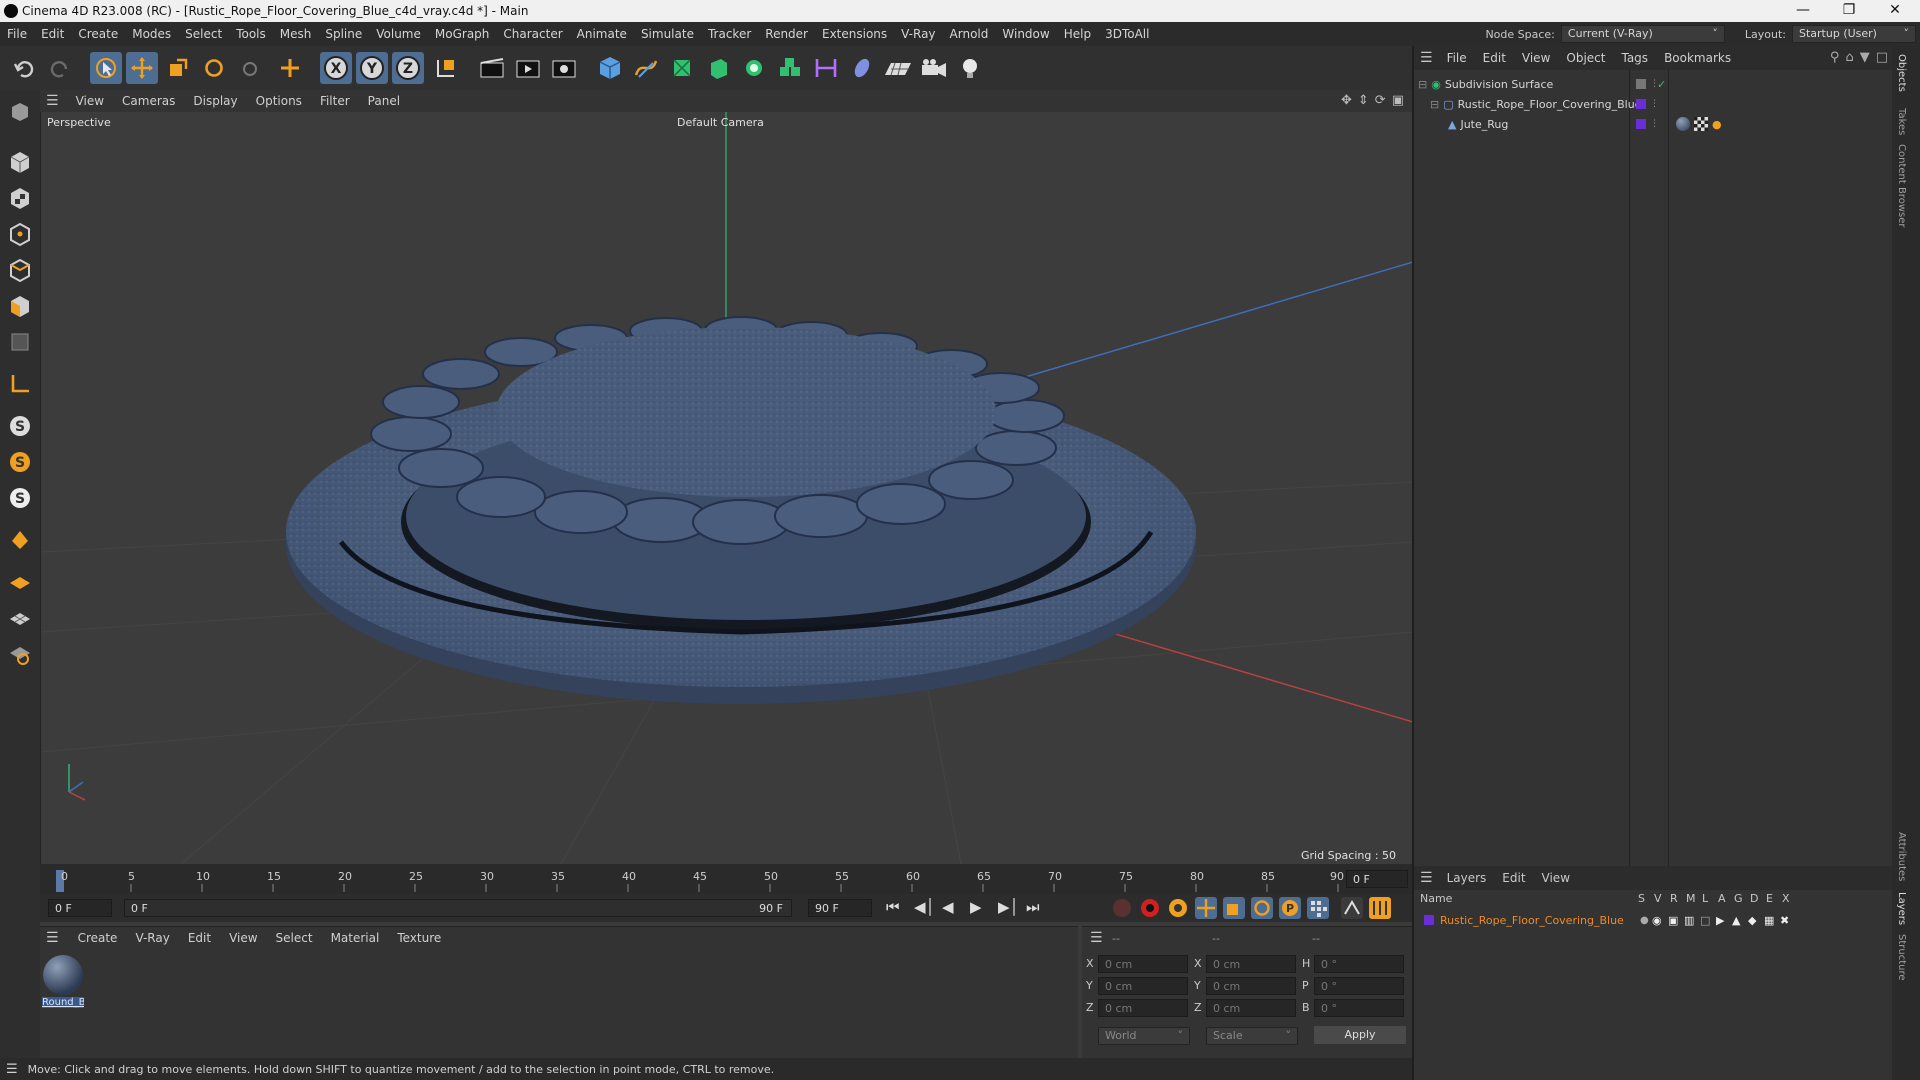  Describe the element at coordinates (1434, 104) in the screenshot. I see `expand-icon: ⊟` at that location.